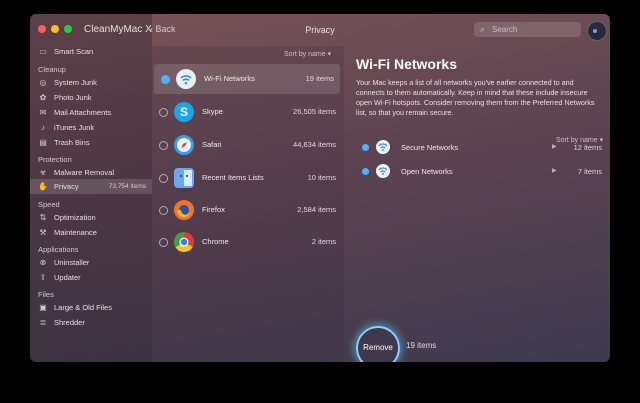 This screenshot has height=403, width=640. Describe the element at coordinates (483, 29) in the screenshot. I see `search-icon: ⌕` at that location.